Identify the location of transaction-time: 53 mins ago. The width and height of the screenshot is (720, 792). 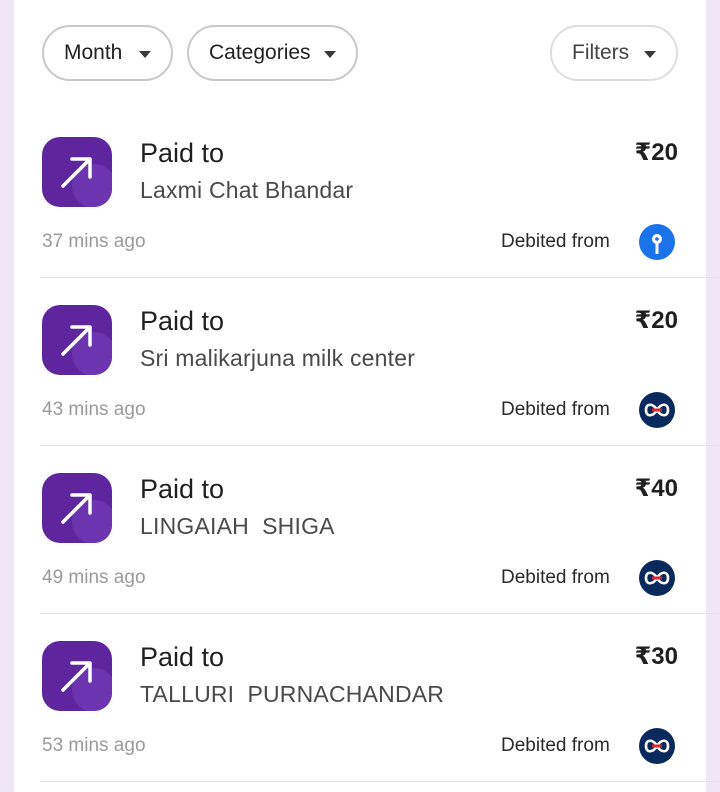
(94, 745).